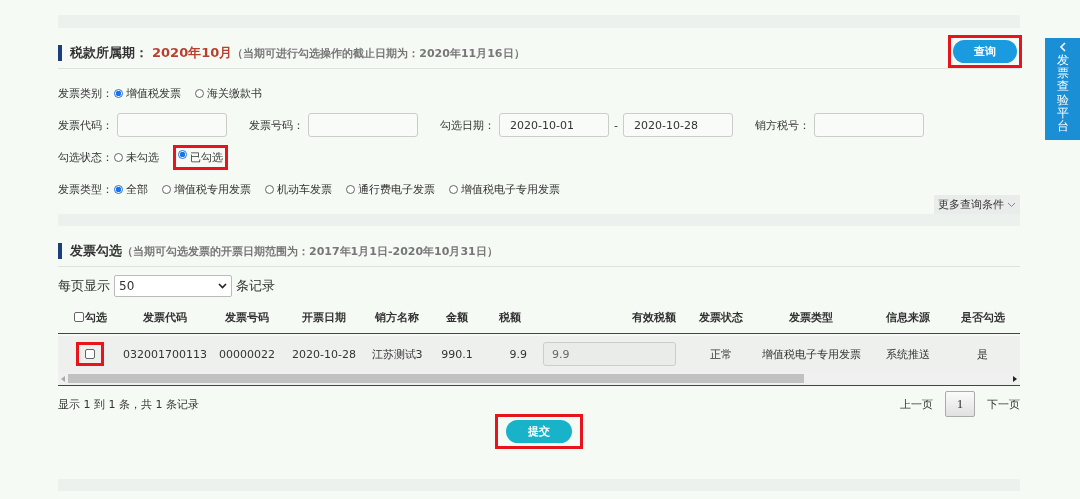 The width and height of the screenshot is (1080, 499). I want to click on table-cell: 是, so click(982, 354).